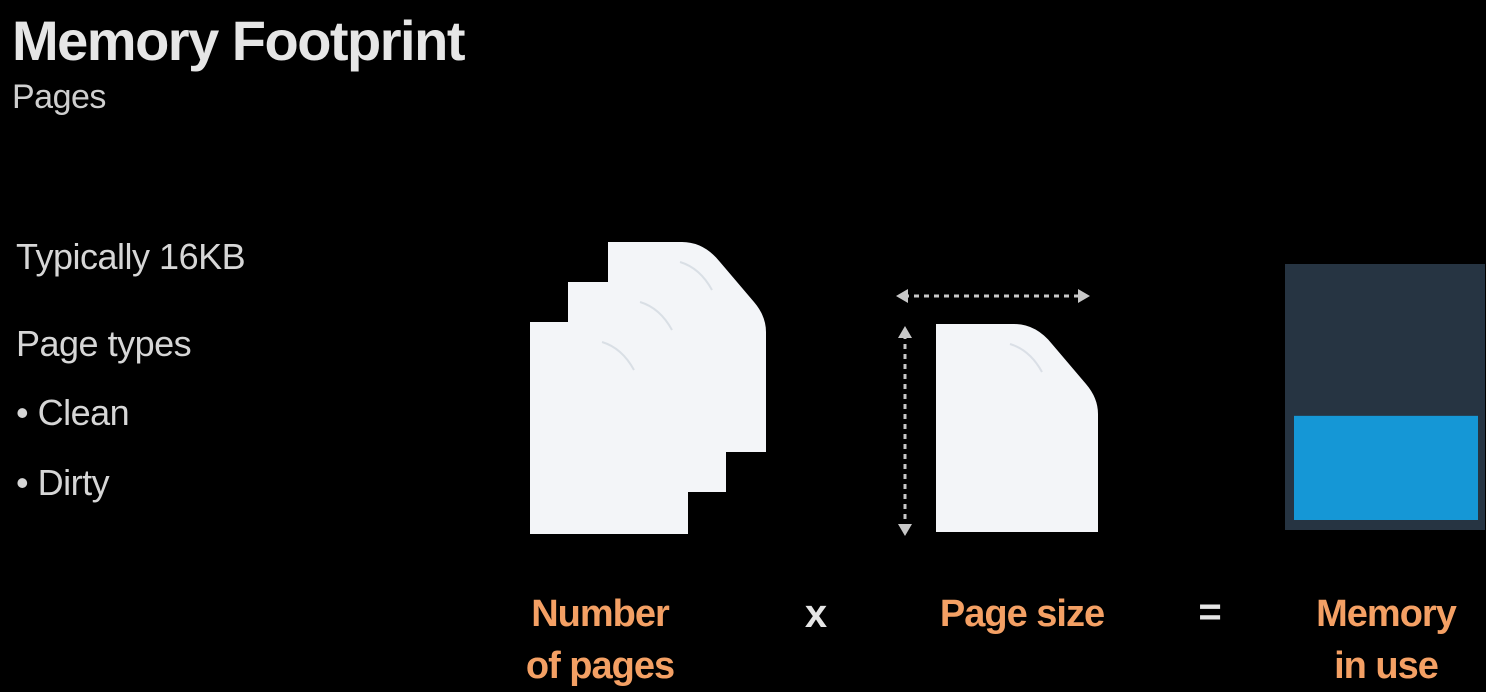  What do you see at coordinates (1210, 612) in the screenshot?
I see `equals-operator: =` at bounding box center [1210, 612].